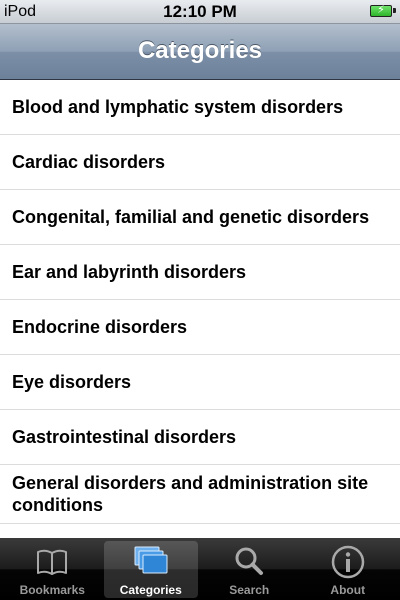 Image resolution: width=400 pixels, height=600 pixels. I want to click on tab-about: About, so click(348, 569).